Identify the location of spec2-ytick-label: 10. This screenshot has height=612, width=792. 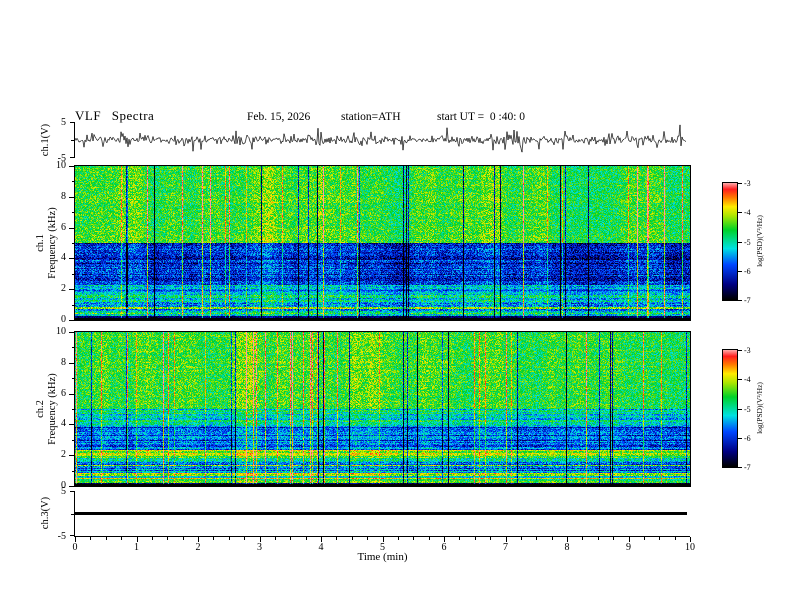
(61, 331).